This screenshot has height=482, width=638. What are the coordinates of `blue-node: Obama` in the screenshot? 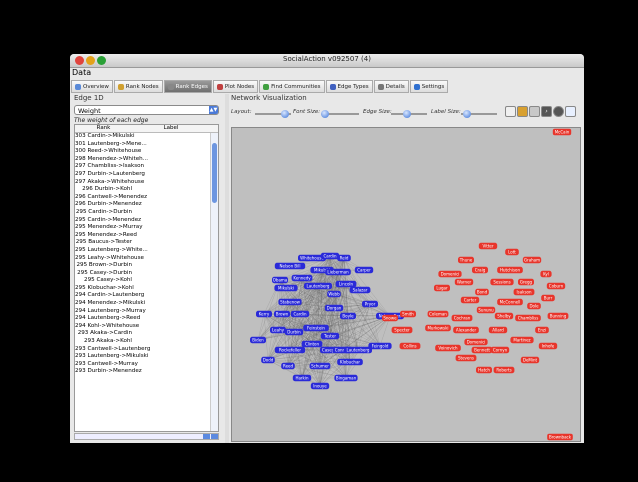 It's located at (280, 280).